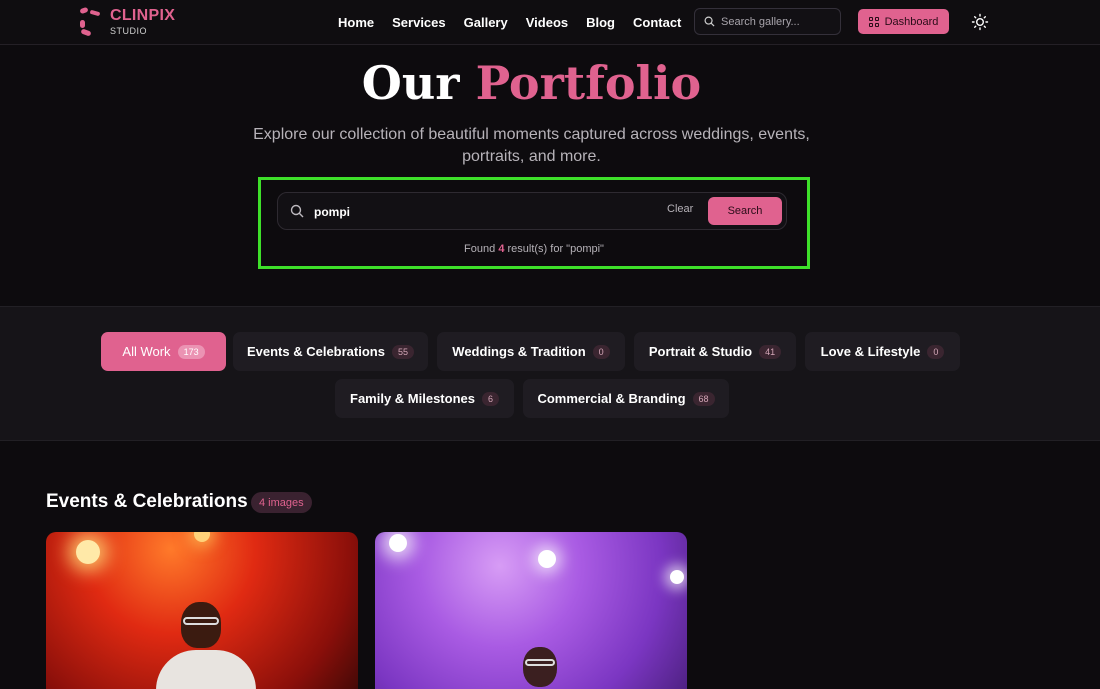 The height and width of the screenshot is (689, 1100). Describe the element at coordinates (356, 22) in the screenshot. I see `nav-link-home: Home` at that location.